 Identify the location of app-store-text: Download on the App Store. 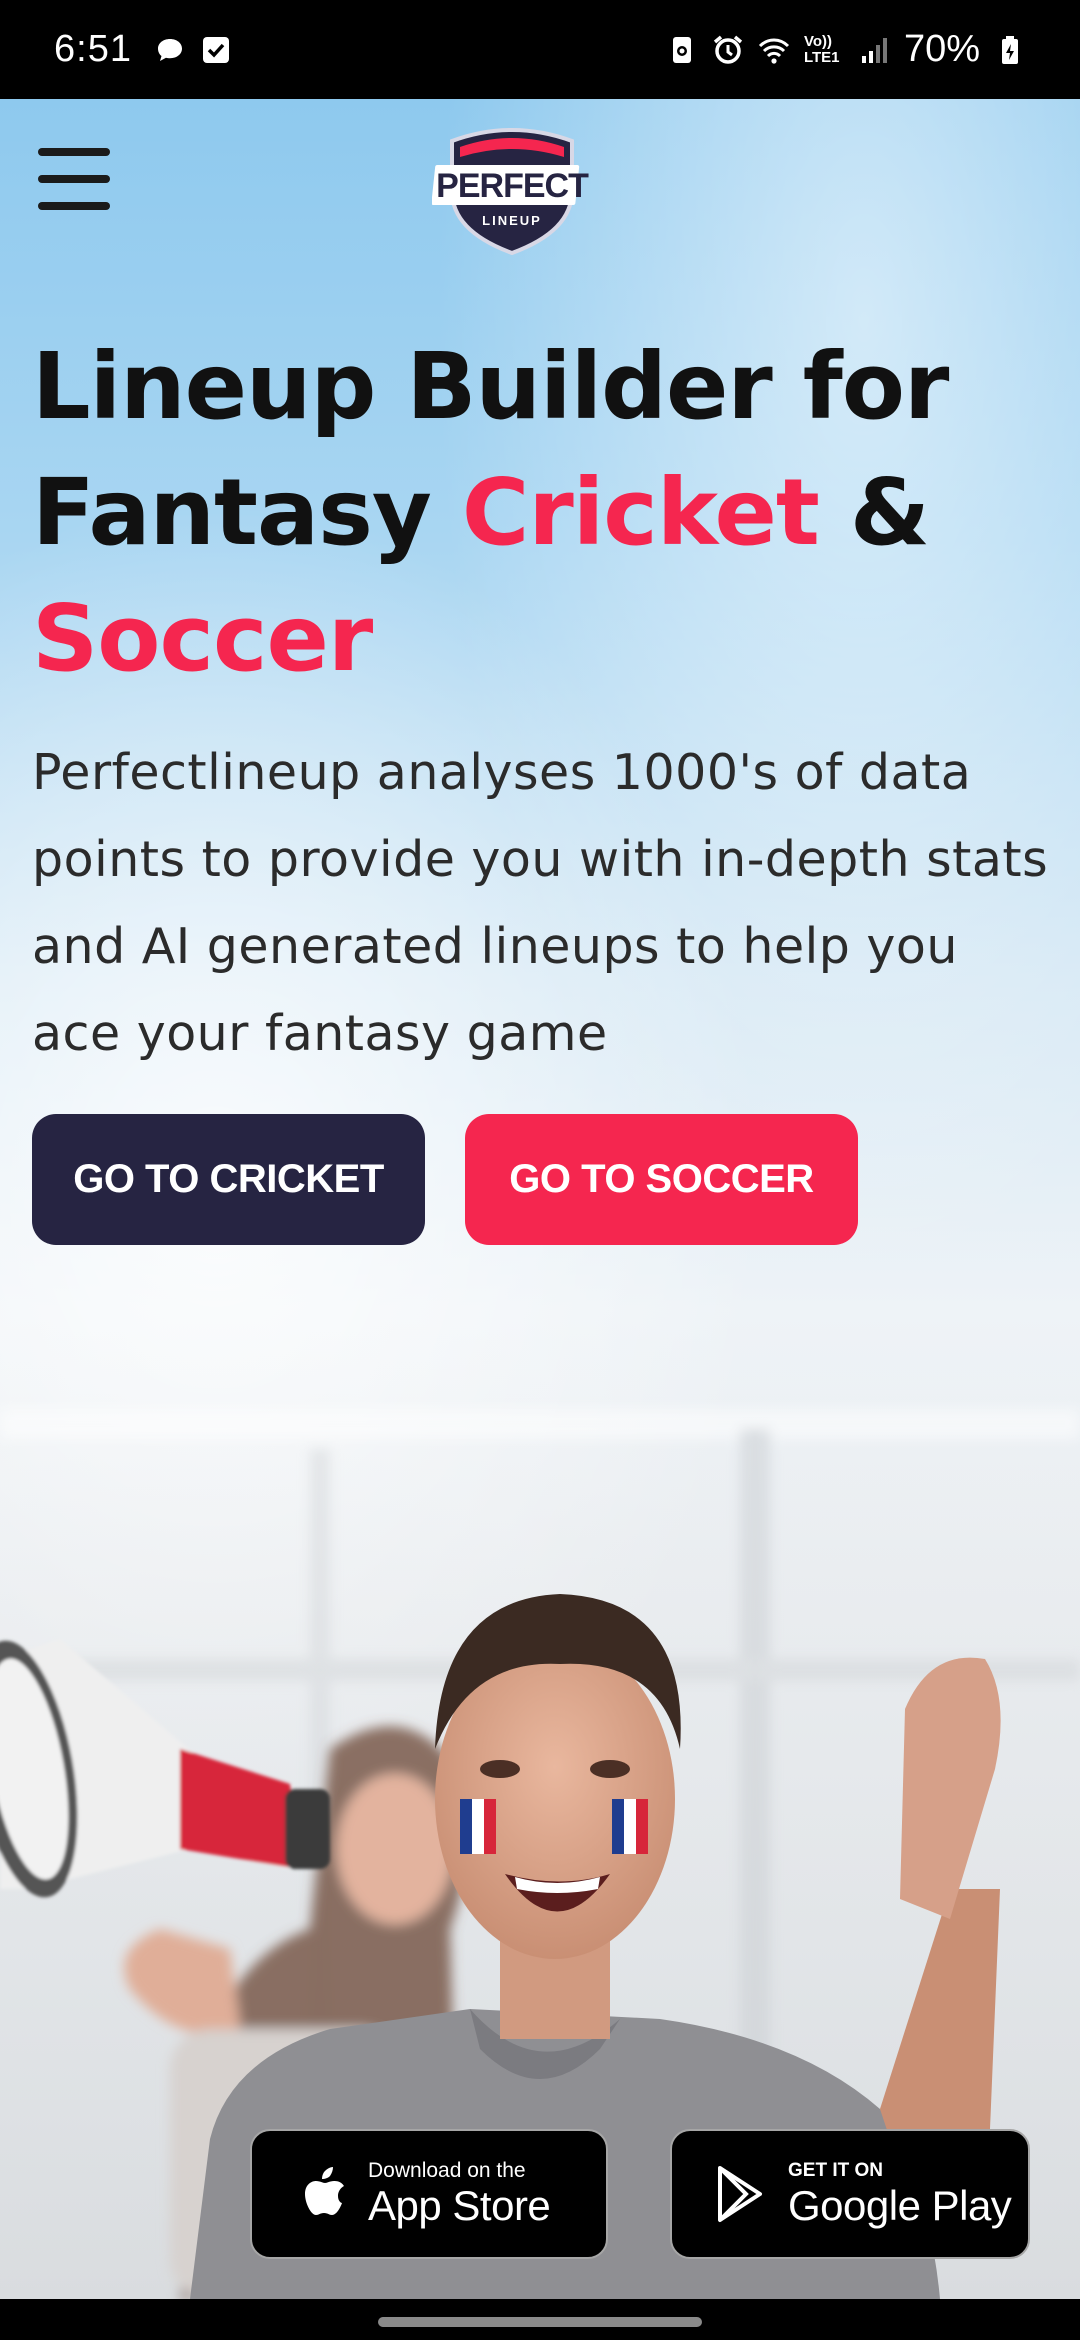
(459, 2194).